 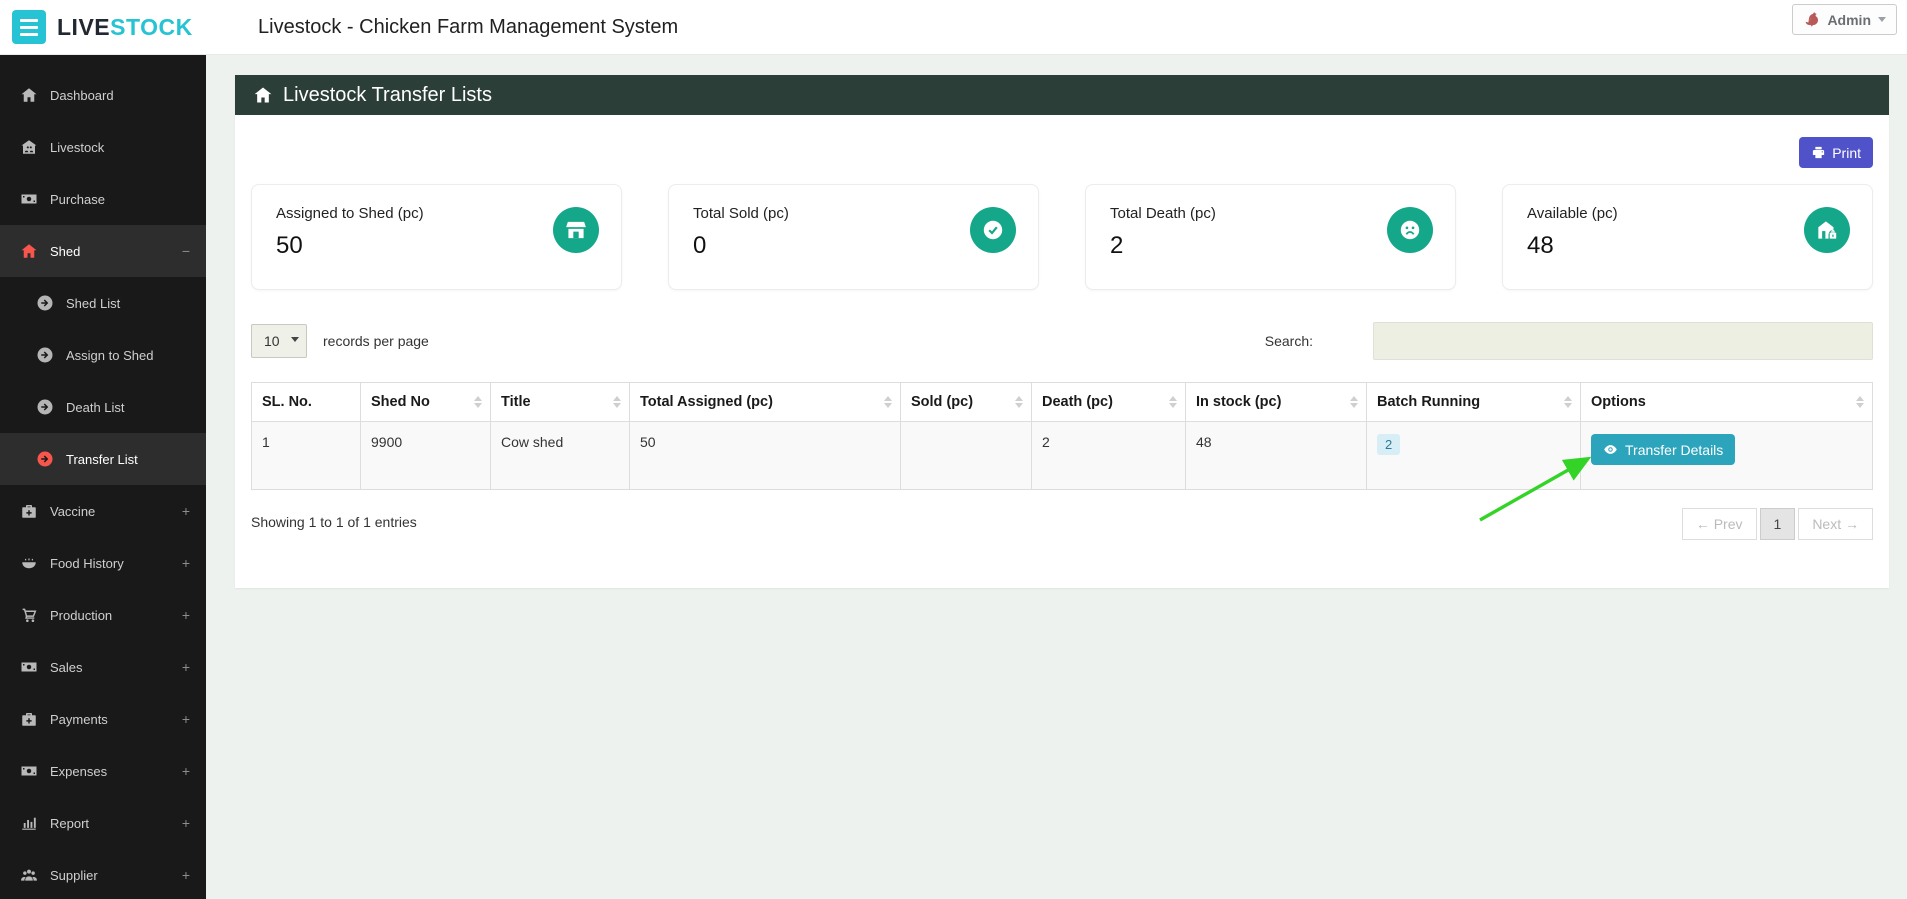 What do you see at coordinates (1835, 524) in the screenshot?
I see `next-page-button: Next →` at bounding box center [1835, 524].